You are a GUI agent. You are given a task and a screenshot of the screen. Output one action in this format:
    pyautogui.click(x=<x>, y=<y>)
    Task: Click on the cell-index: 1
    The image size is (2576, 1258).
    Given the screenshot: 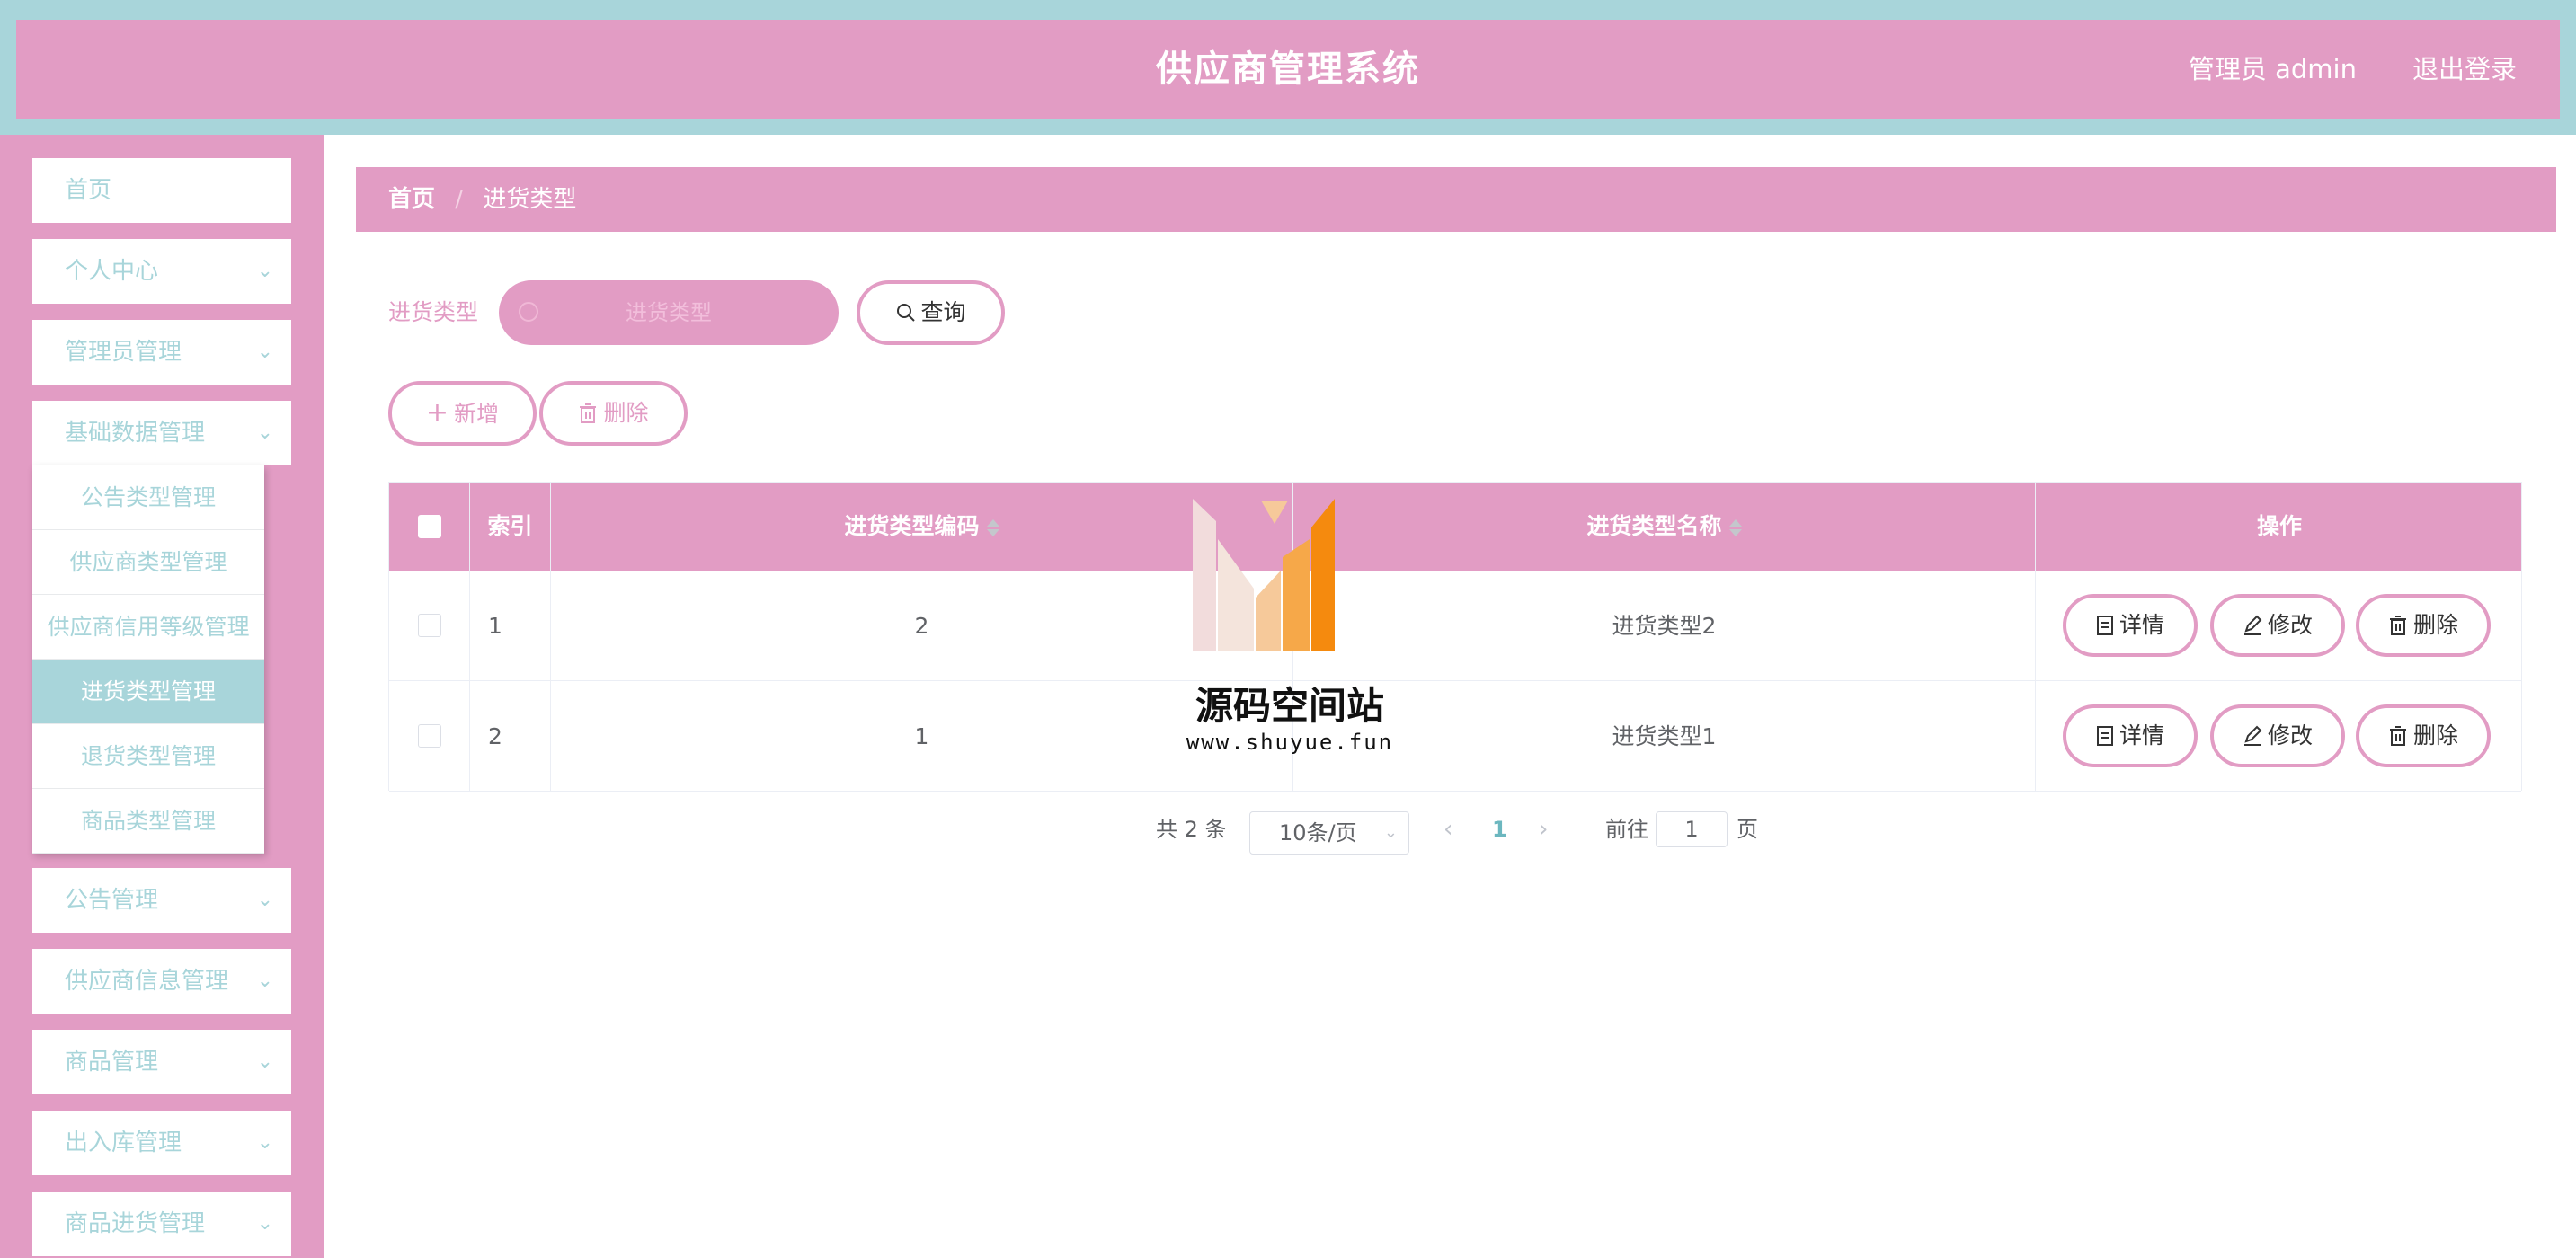 What is the action you would take?
    pyautogui.click(x=510, y=626)
    